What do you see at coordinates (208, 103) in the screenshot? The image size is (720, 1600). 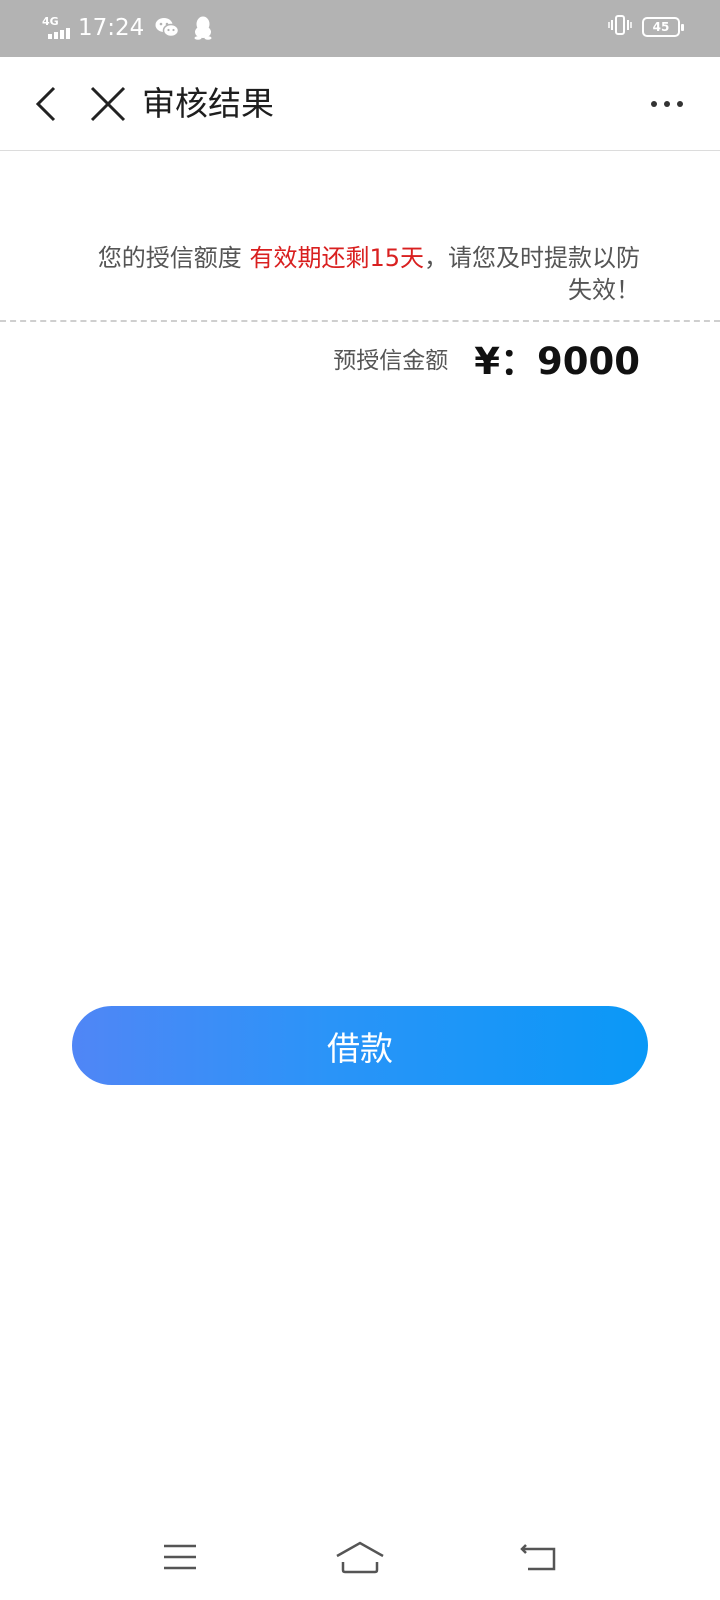 I see `page-title: 审核结果` at bounding box center [208, 103].